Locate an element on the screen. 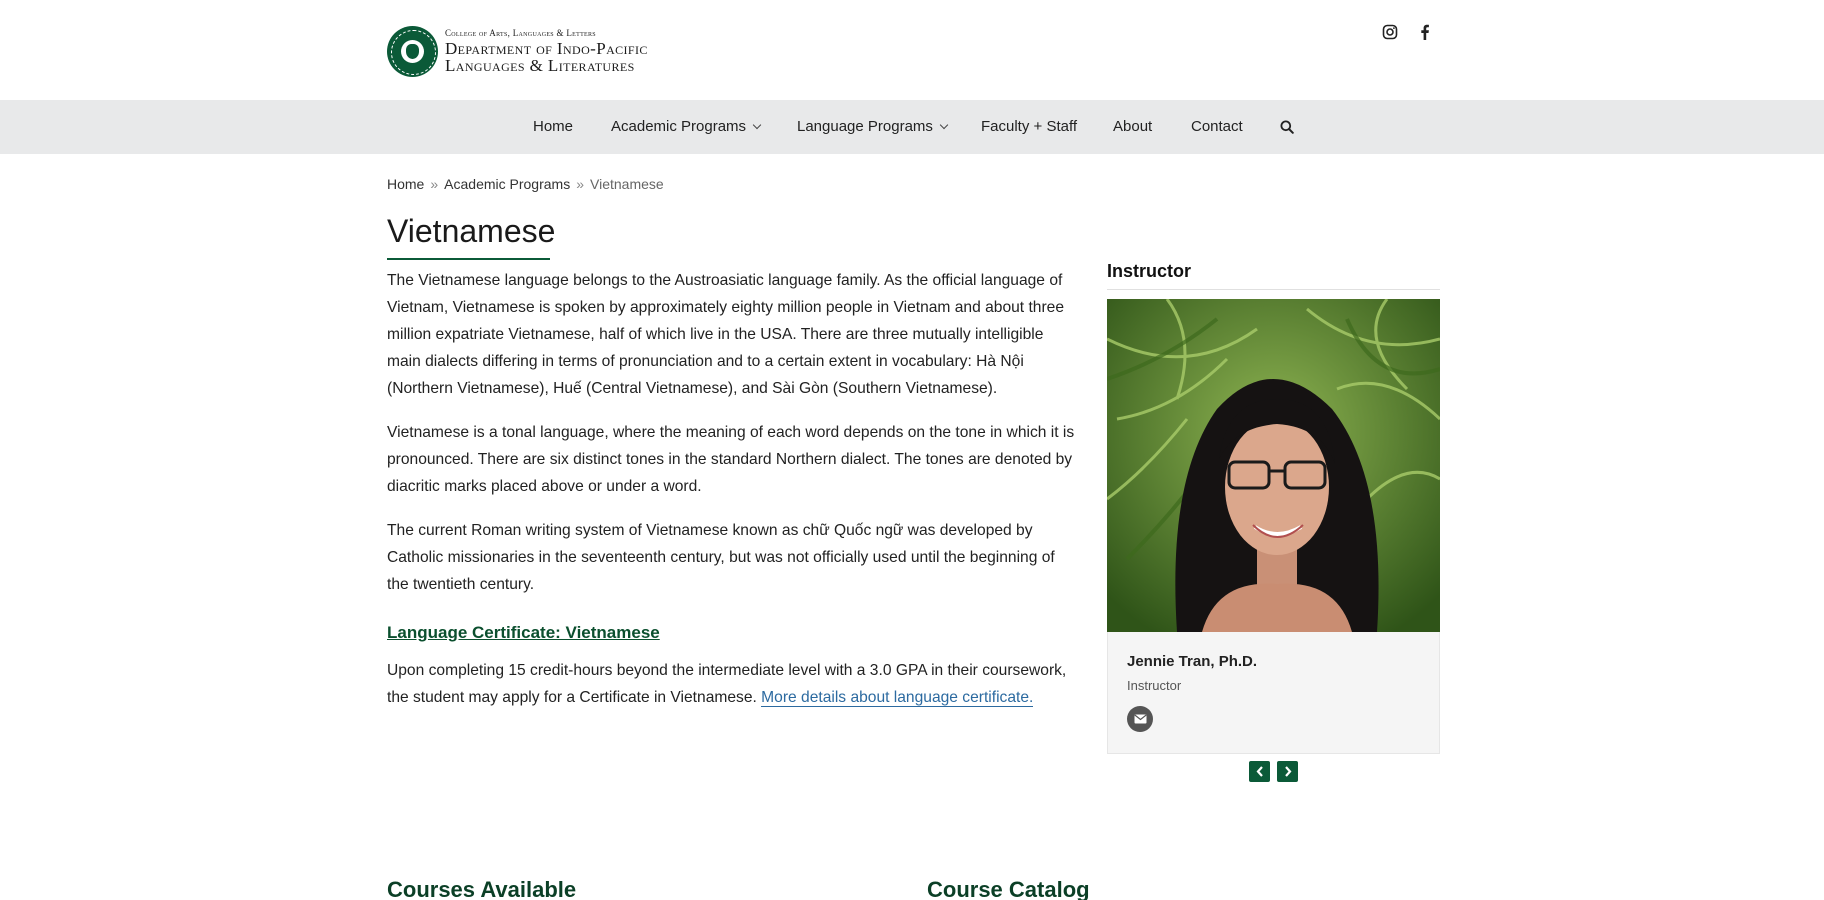 This screenshot has height=900, width=1824. nav-item-label: About is located at coordinates (1133, 126).